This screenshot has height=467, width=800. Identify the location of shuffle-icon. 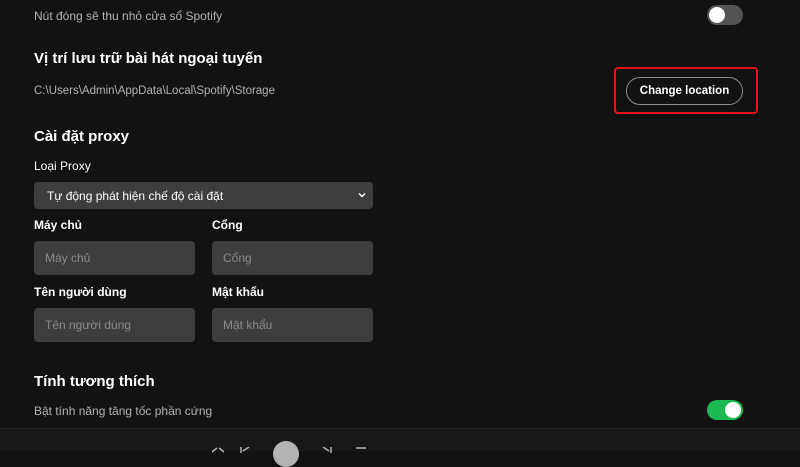
(218, 450).